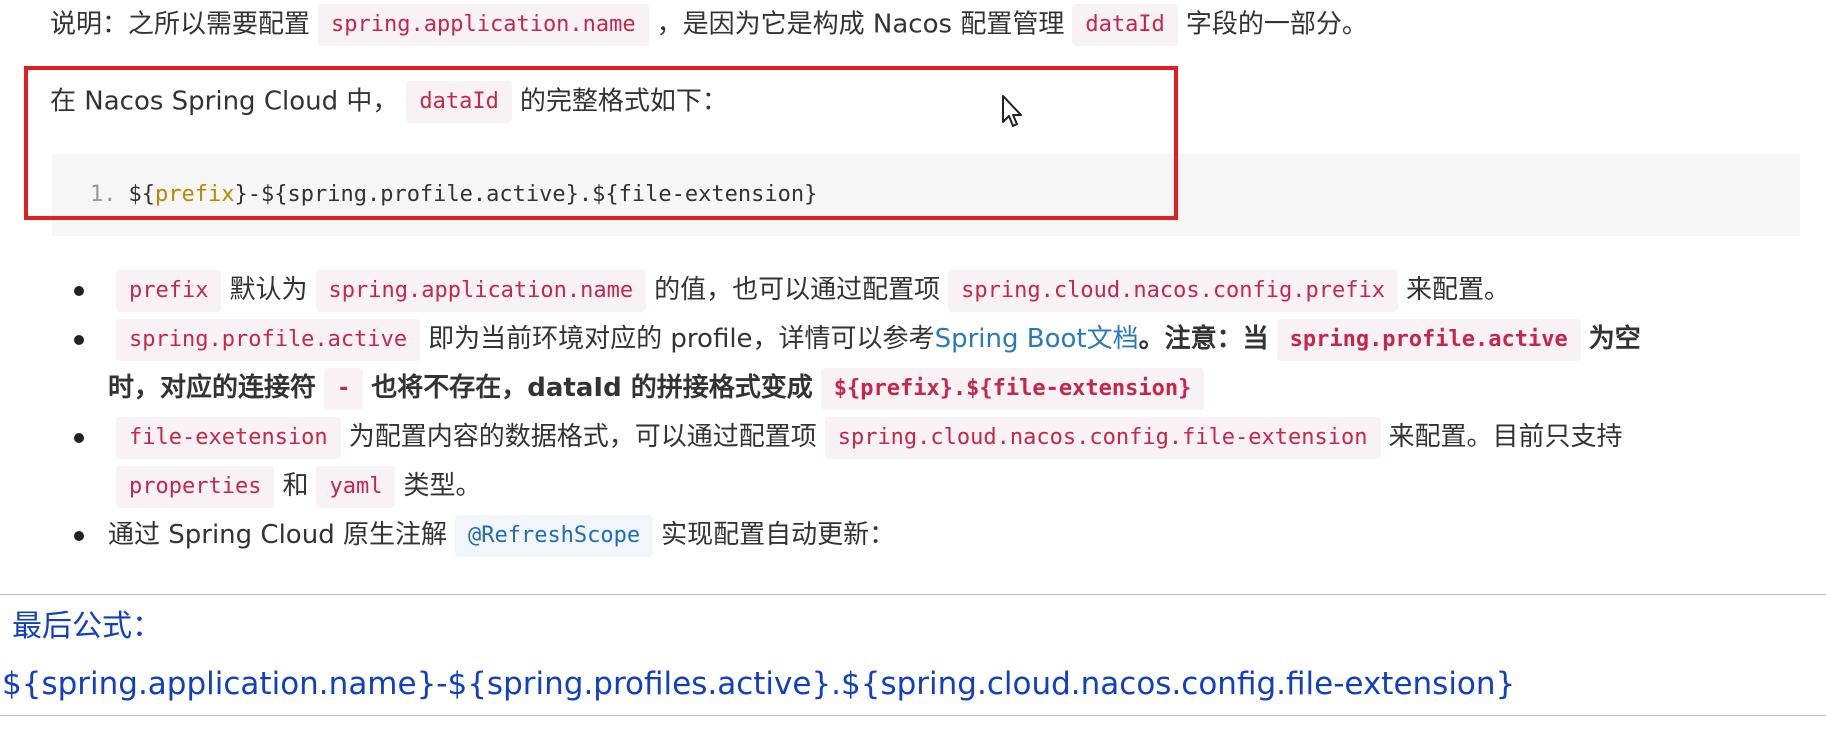 This screenshot has height=732, width=1826. Describe the element at coordinates (797, 290) in the screenshot. I see `item-text: 的值，也可以通过配置项` at that location.